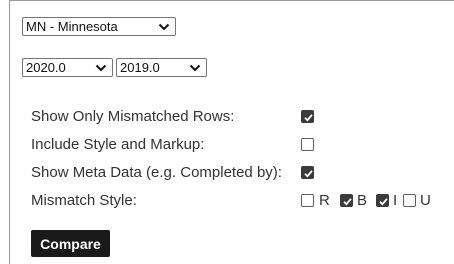 The image size is (454, 264). What do you see at coordinates (425, 200) in the screenshot?
I see `mismatch-style-u-label: U` at bounding box center [425, 200].